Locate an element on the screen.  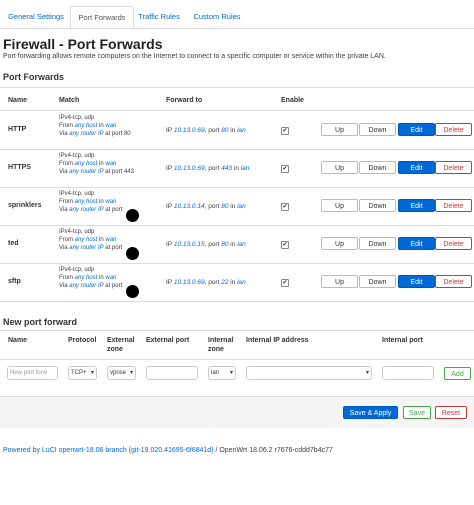
match-via-port: at port 443 is located at coordinates (118, 172).